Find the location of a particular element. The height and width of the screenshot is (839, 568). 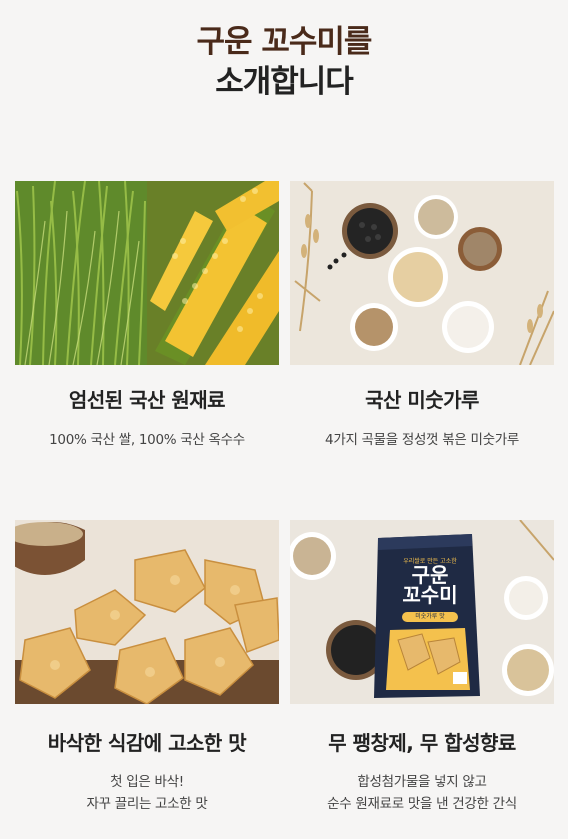

title-line-2: 소개합니다 is located at coordinates (284, 82).